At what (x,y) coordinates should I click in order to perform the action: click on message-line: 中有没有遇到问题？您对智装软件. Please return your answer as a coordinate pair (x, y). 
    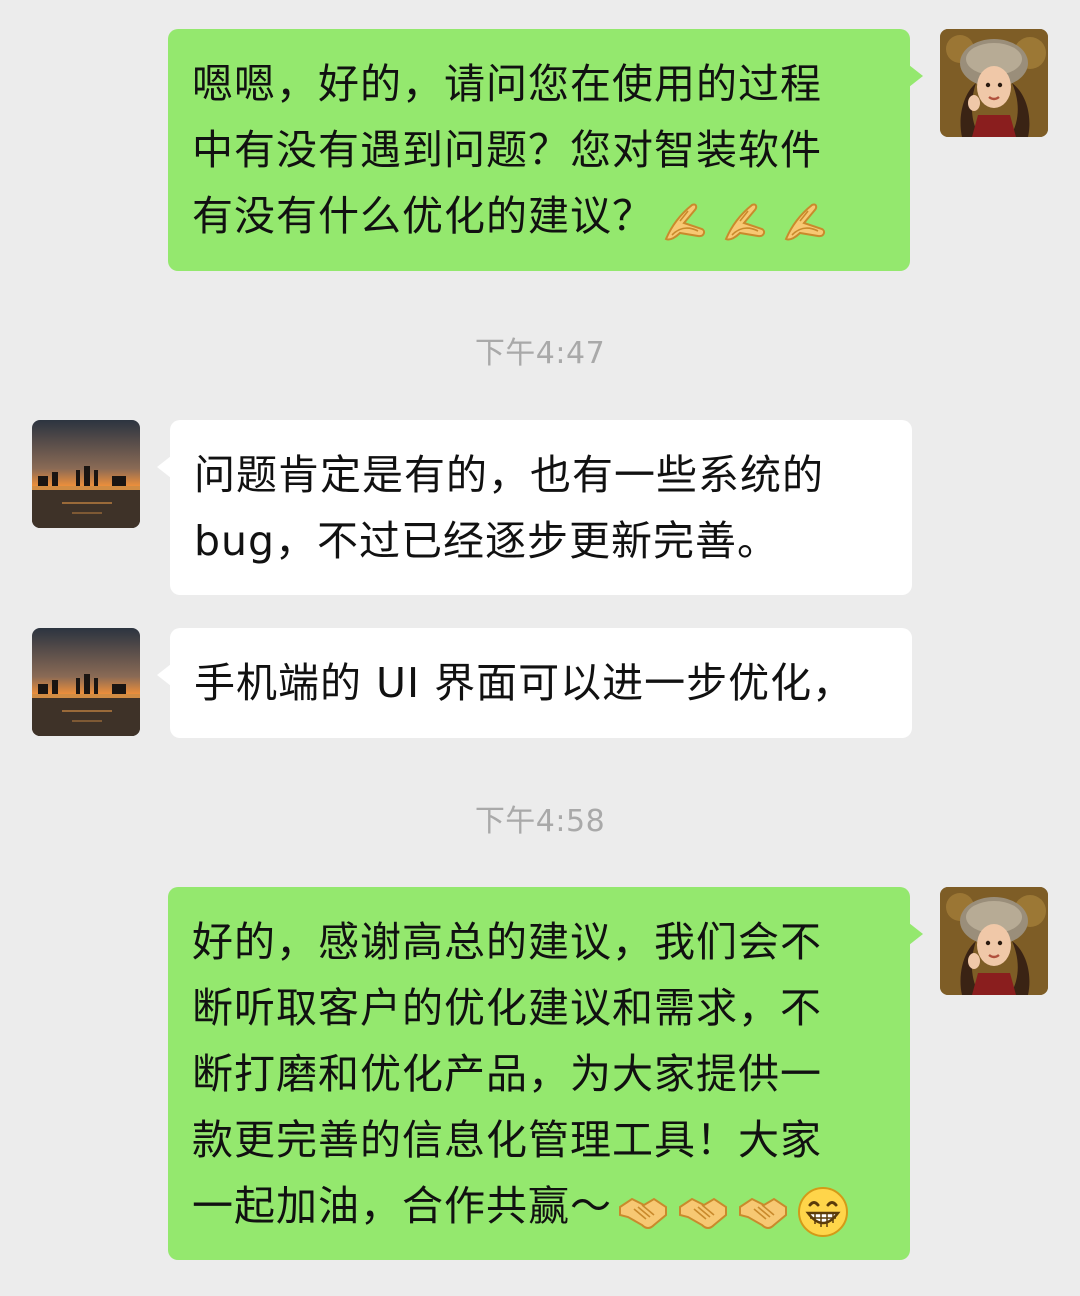
    Looking at the image, I should click on (507, 150).